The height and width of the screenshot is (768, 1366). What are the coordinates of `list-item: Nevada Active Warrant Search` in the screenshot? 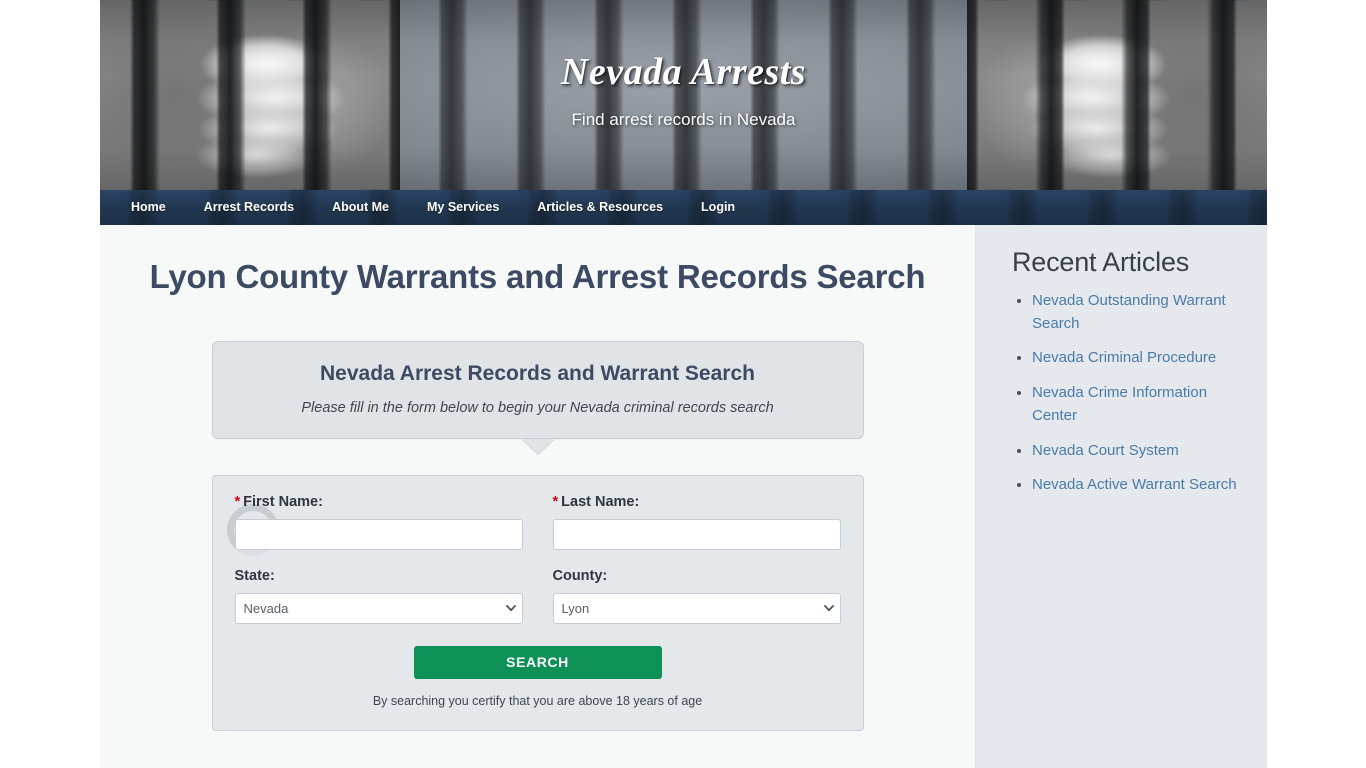 It's located at (1136, 485).